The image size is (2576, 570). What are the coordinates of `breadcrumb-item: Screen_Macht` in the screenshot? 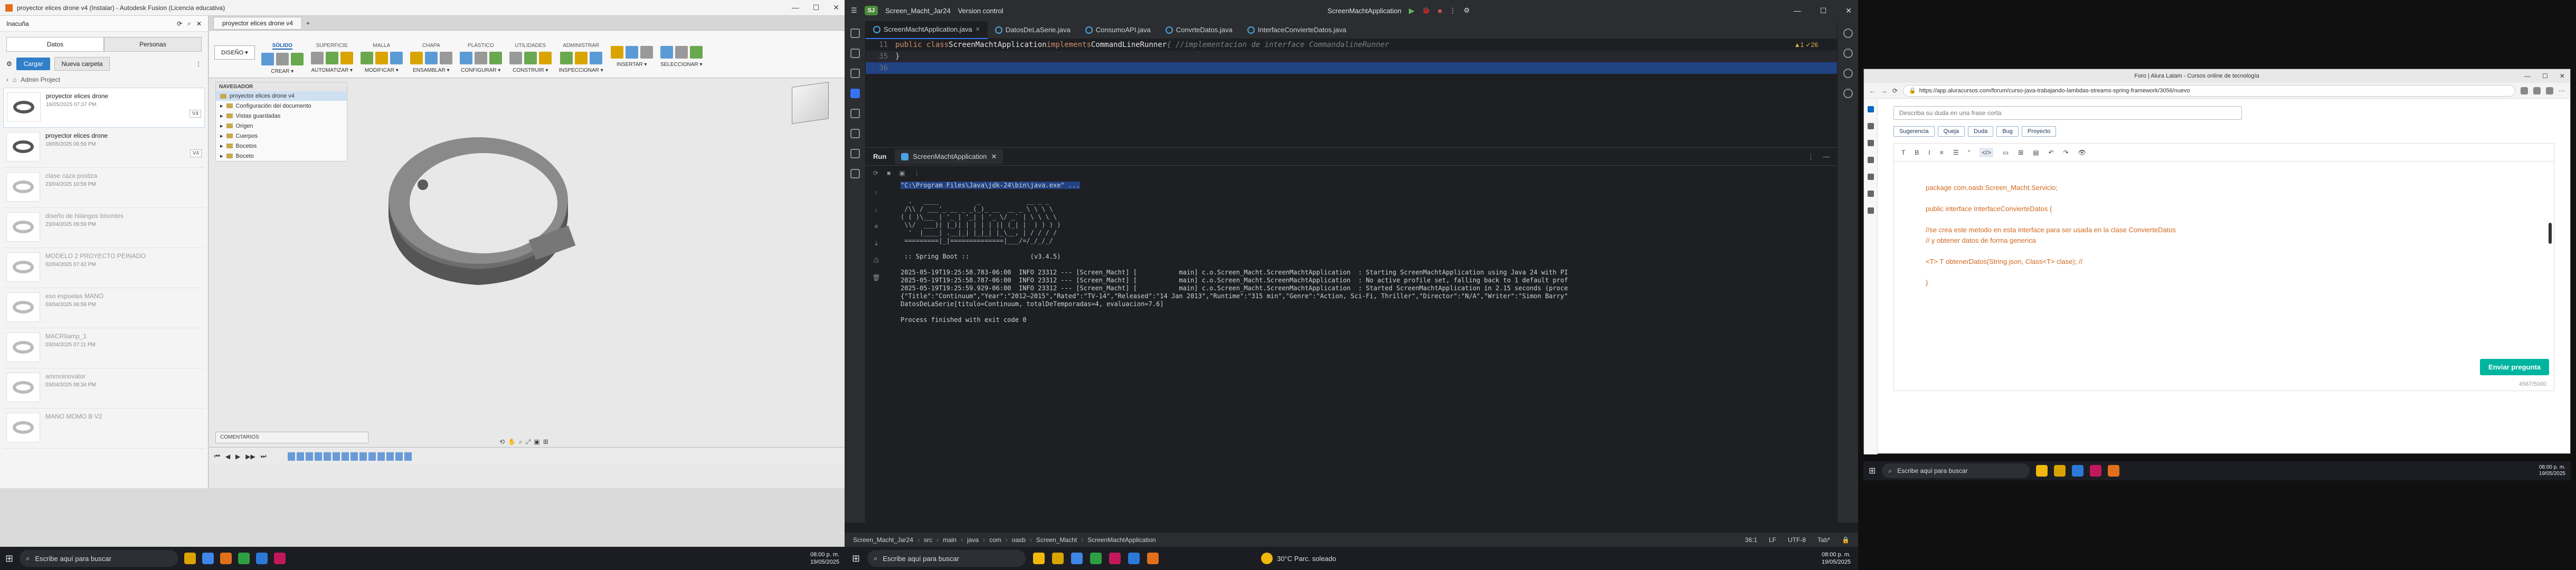 It's located at (1056, 540).